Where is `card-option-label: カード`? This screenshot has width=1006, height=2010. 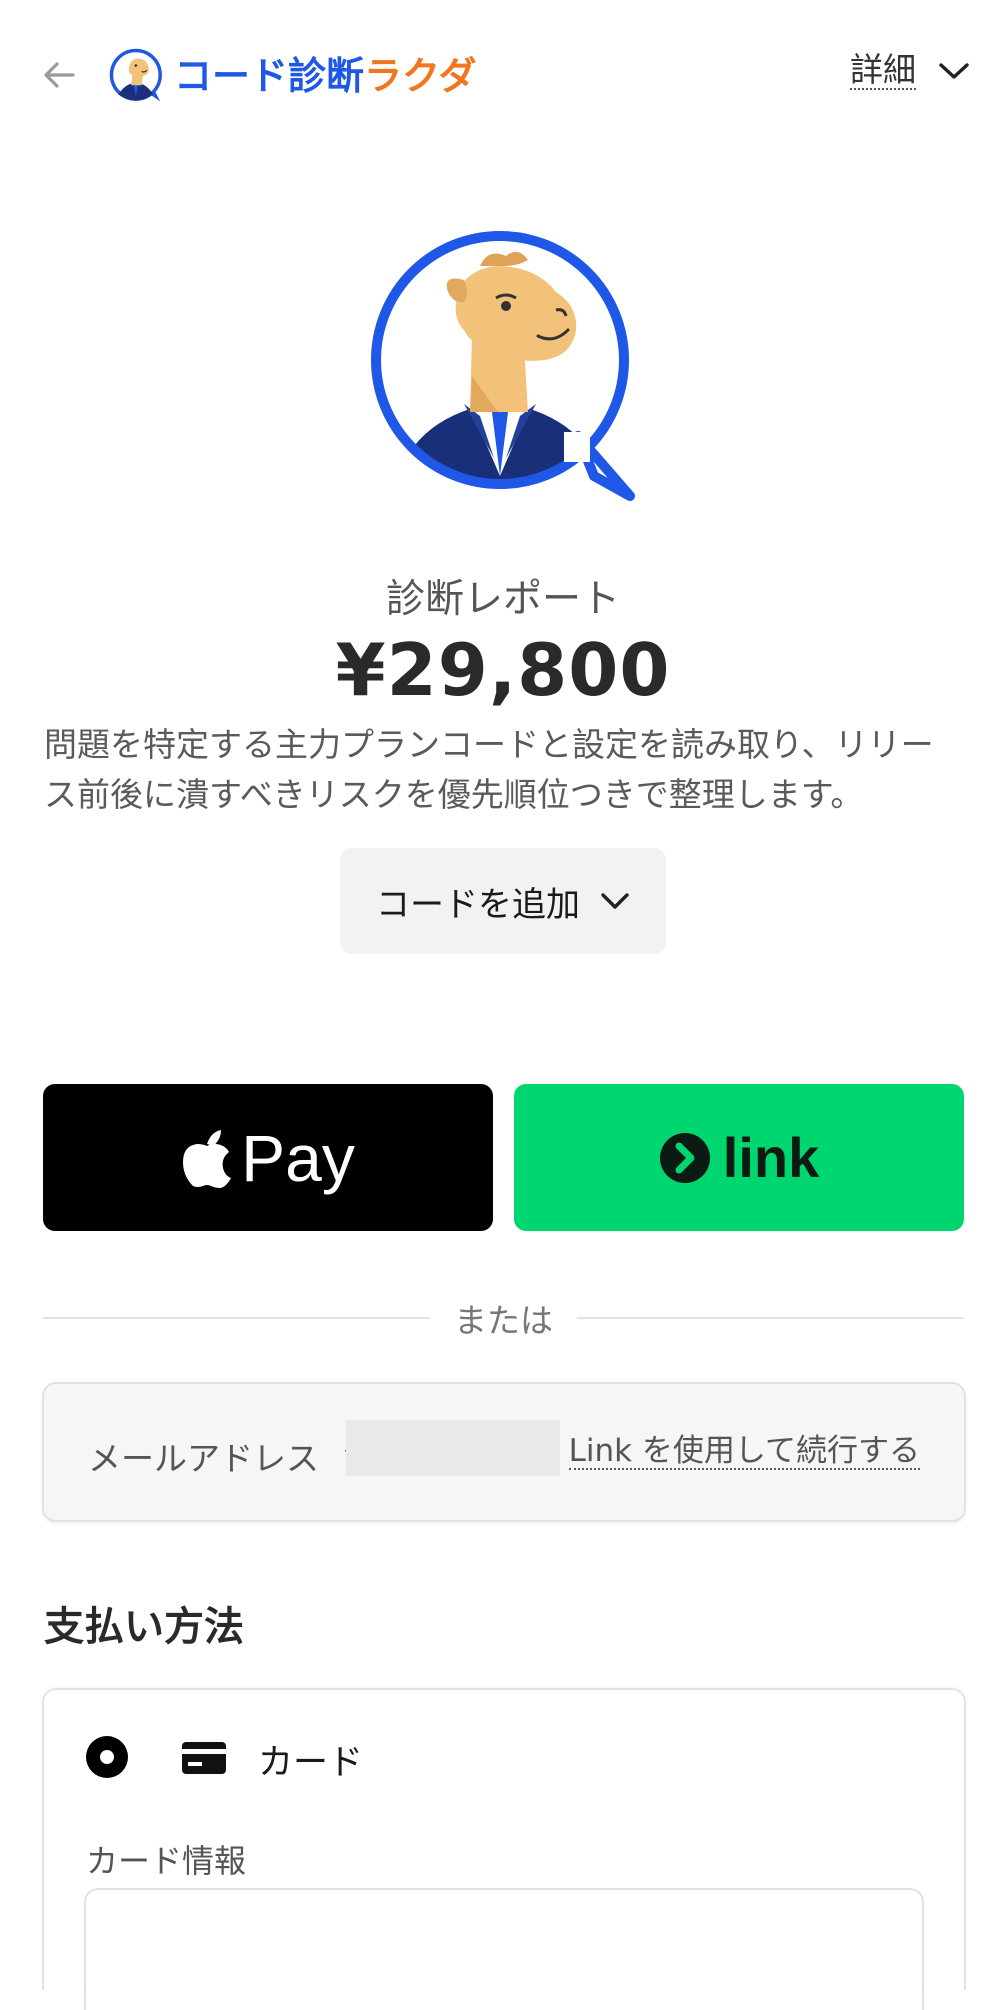 card-option-label: カード is located at coordinates (311, 1763).